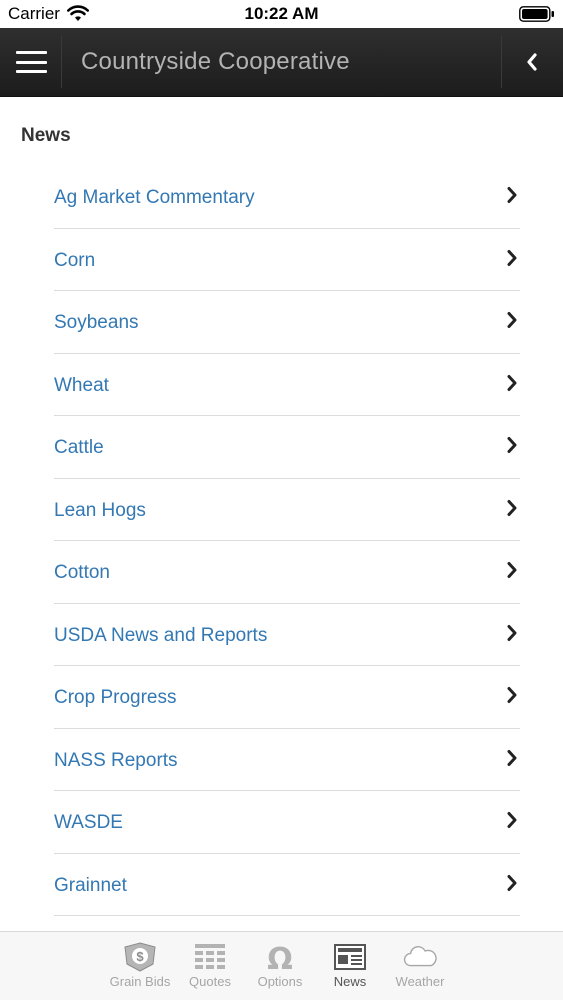 The width and height of the screenshot is (563, 1000). I want to click on list-item-label: Soybeans, so click(96, 322).